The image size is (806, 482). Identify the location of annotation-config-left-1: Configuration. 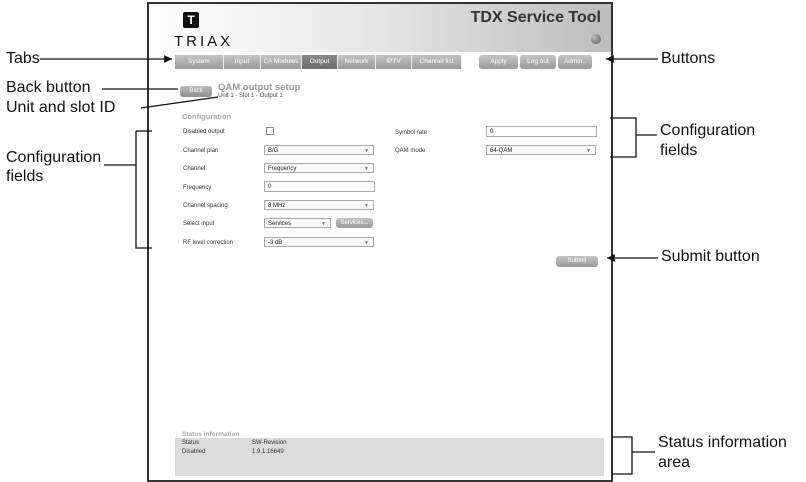
(54, 157).